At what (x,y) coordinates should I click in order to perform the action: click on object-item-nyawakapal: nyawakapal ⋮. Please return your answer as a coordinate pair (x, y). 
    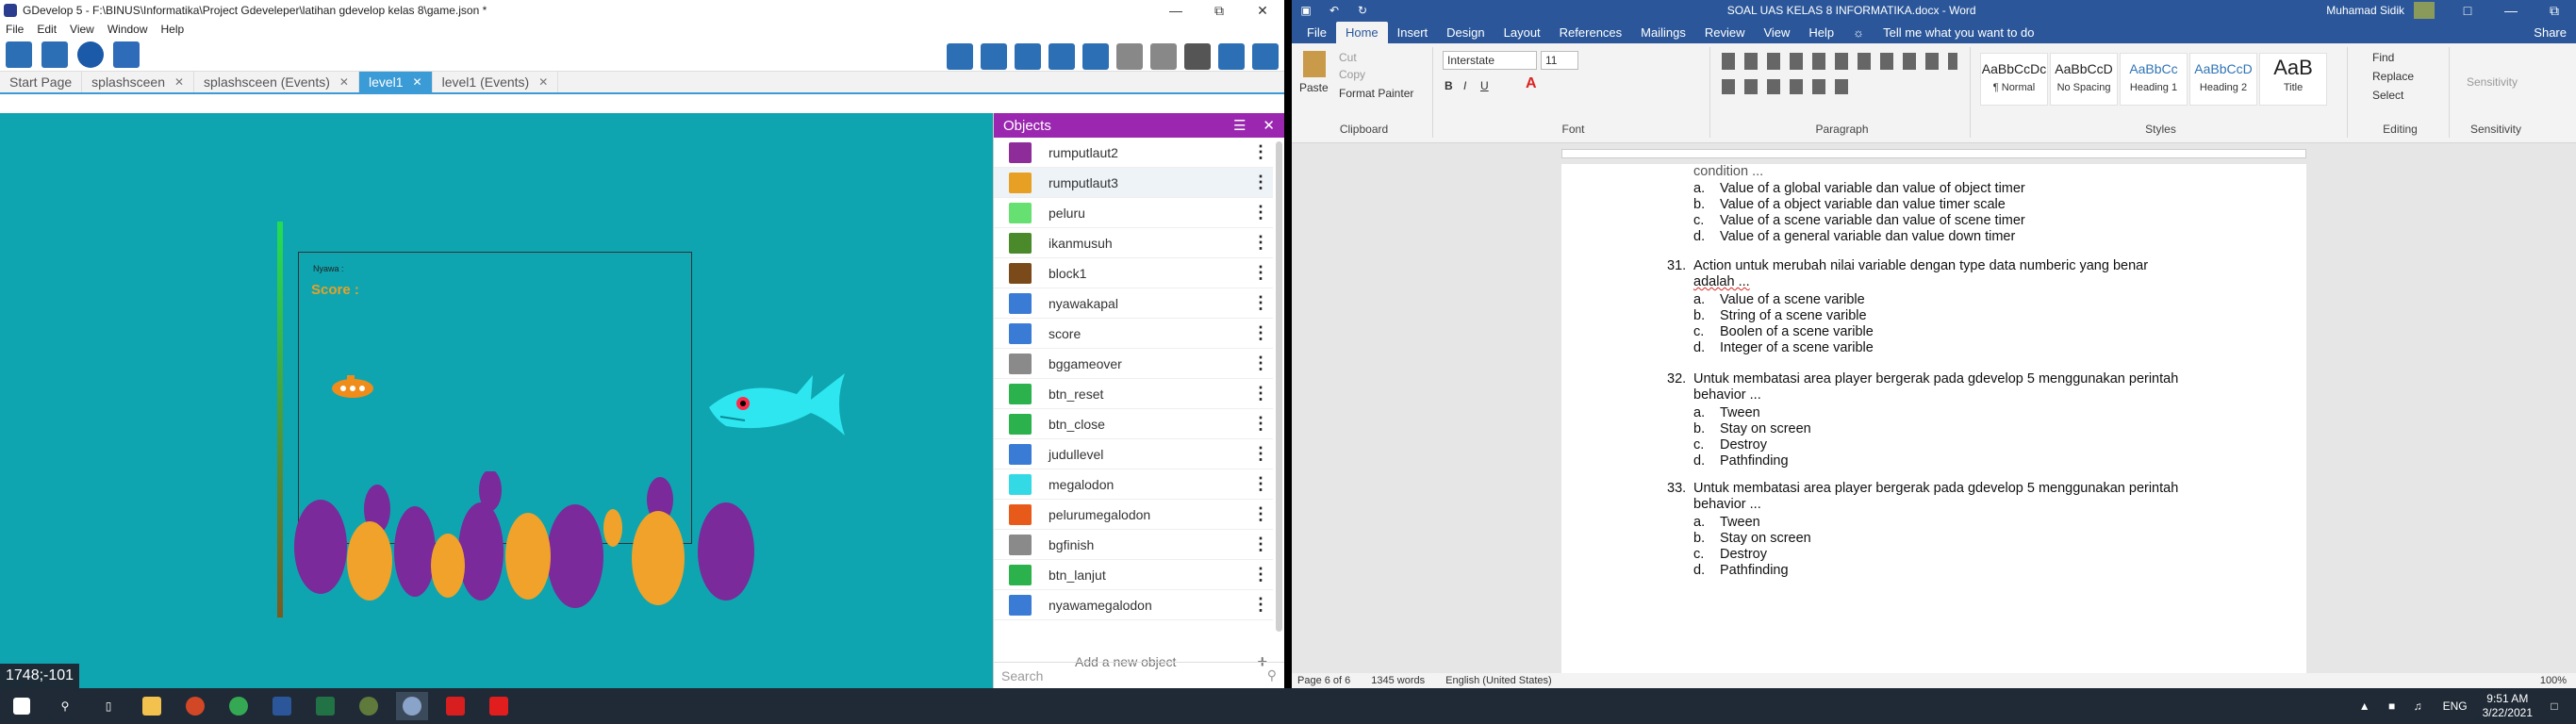
    Looking at the image, I should click on (1133, 303).